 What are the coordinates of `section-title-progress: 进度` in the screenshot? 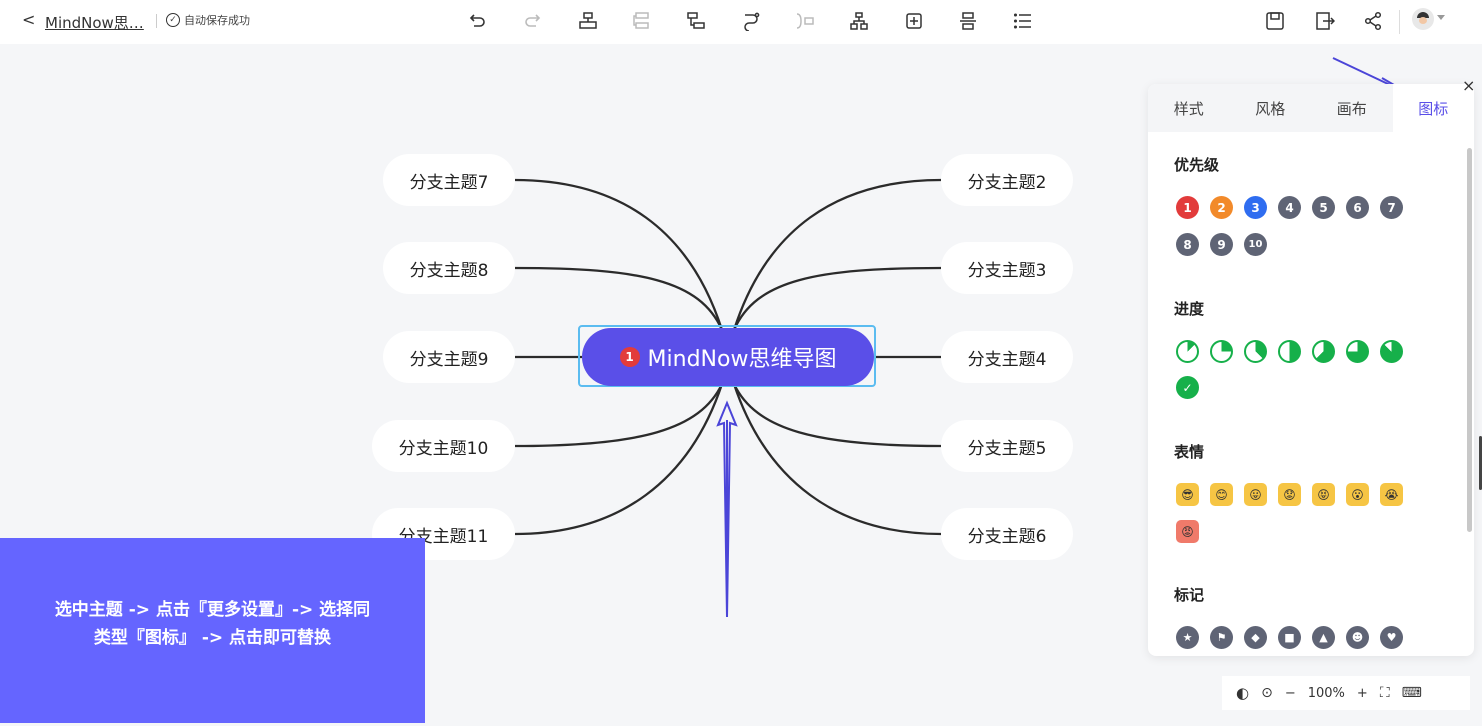 It's located at (1189, 309).